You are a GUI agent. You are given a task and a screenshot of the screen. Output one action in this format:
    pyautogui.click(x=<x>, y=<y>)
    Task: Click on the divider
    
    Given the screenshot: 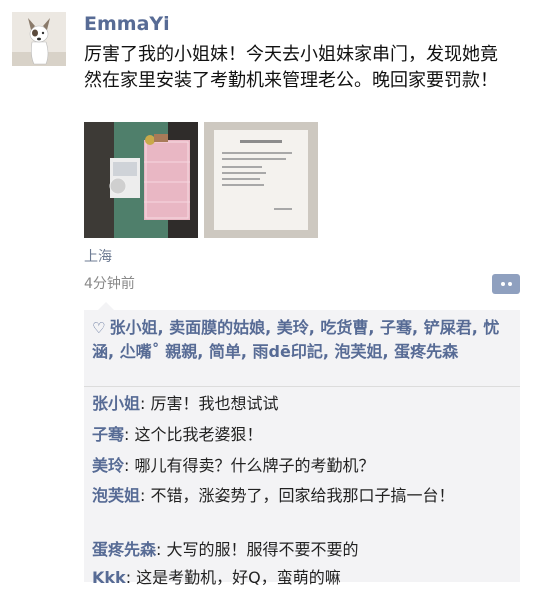 What is the action you would take?
    pyautogui.click(x=302, y=386)
    